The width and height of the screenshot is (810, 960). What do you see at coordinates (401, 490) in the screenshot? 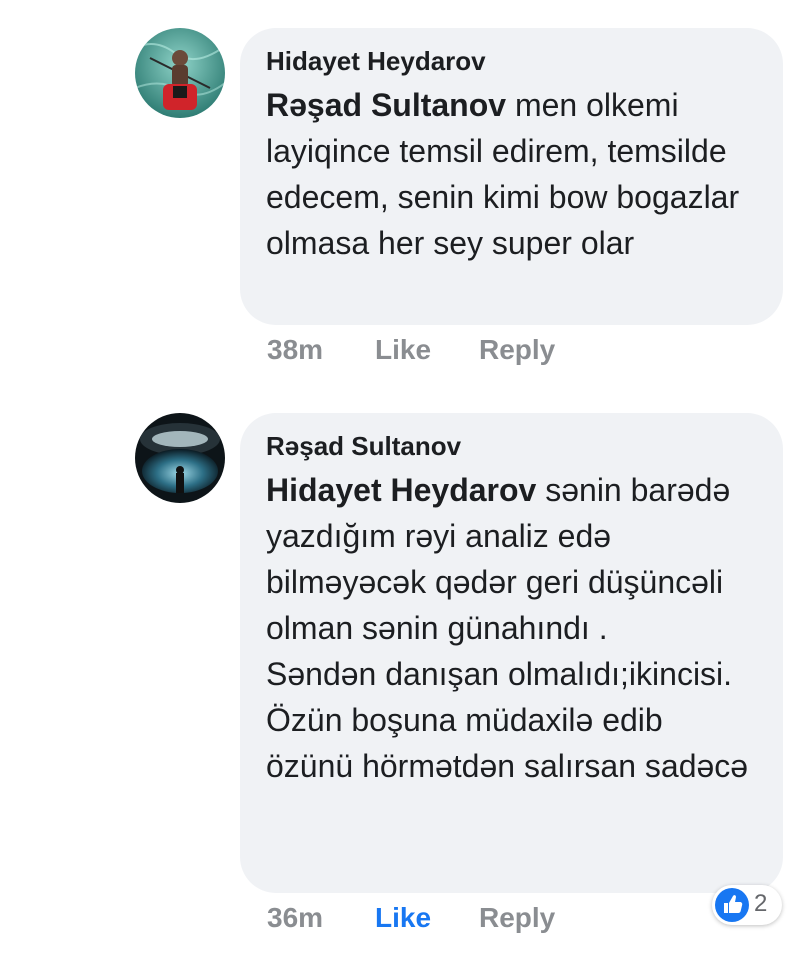
I see `mention-link: Hidayet Heydarov` at bounding box center [401, 490].